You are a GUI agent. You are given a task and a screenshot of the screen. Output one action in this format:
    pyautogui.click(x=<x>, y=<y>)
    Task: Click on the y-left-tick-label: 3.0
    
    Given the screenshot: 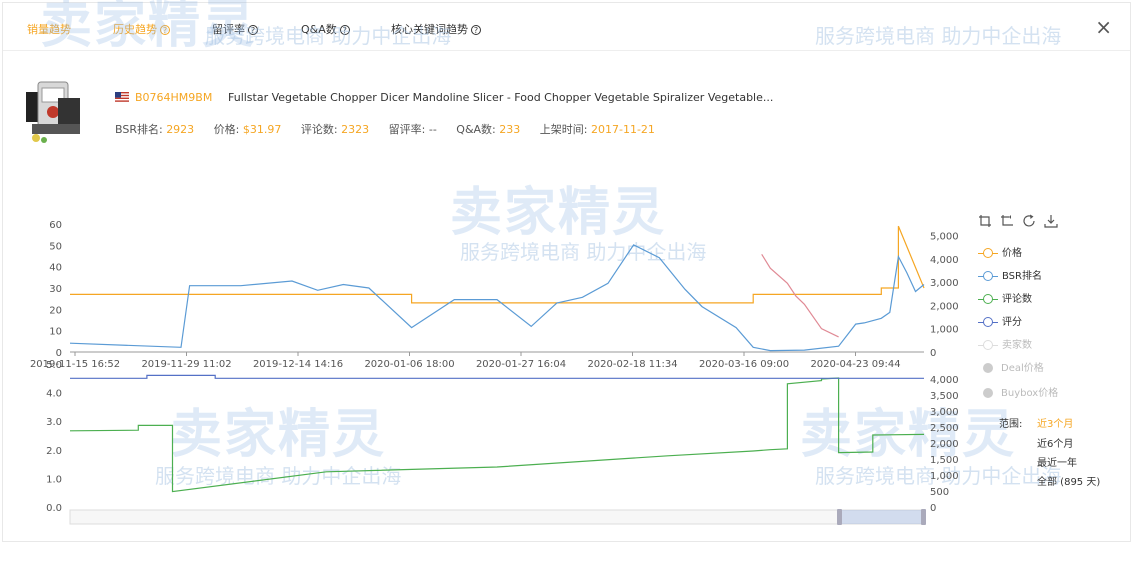 What is the action you would take?
    pyautogui.click(x=54, y=422)
    